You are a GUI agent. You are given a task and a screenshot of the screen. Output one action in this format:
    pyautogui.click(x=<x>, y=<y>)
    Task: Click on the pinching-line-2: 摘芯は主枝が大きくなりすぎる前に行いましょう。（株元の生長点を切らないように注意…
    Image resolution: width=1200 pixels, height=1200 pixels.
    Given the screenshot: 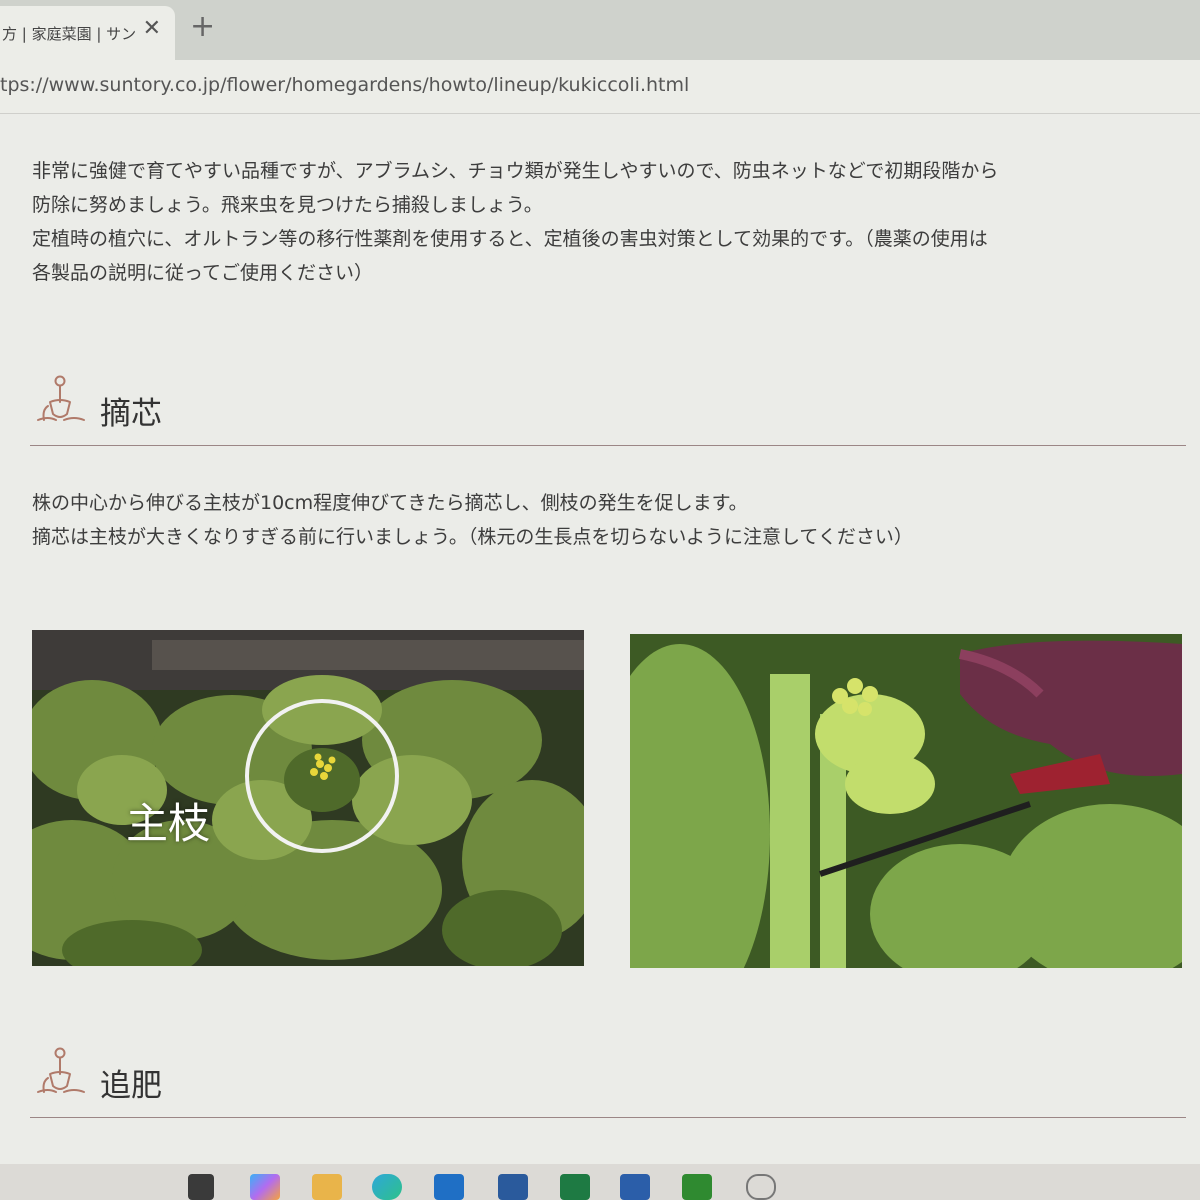 What is the action you would take?
    pyautogui.click(x=472, y=537)
    